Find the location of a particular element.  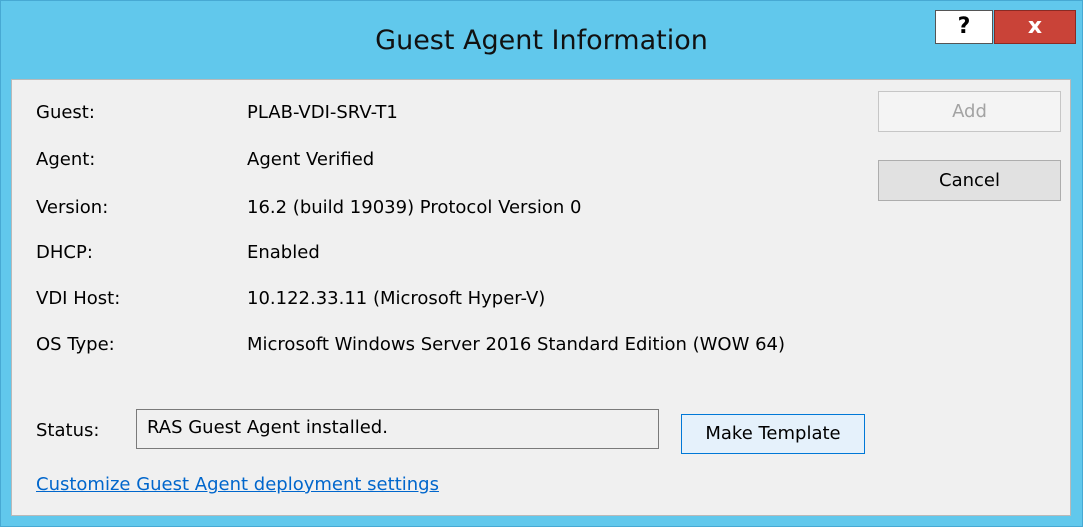

guest-label: Guest: is located at coordinates (65, 112).